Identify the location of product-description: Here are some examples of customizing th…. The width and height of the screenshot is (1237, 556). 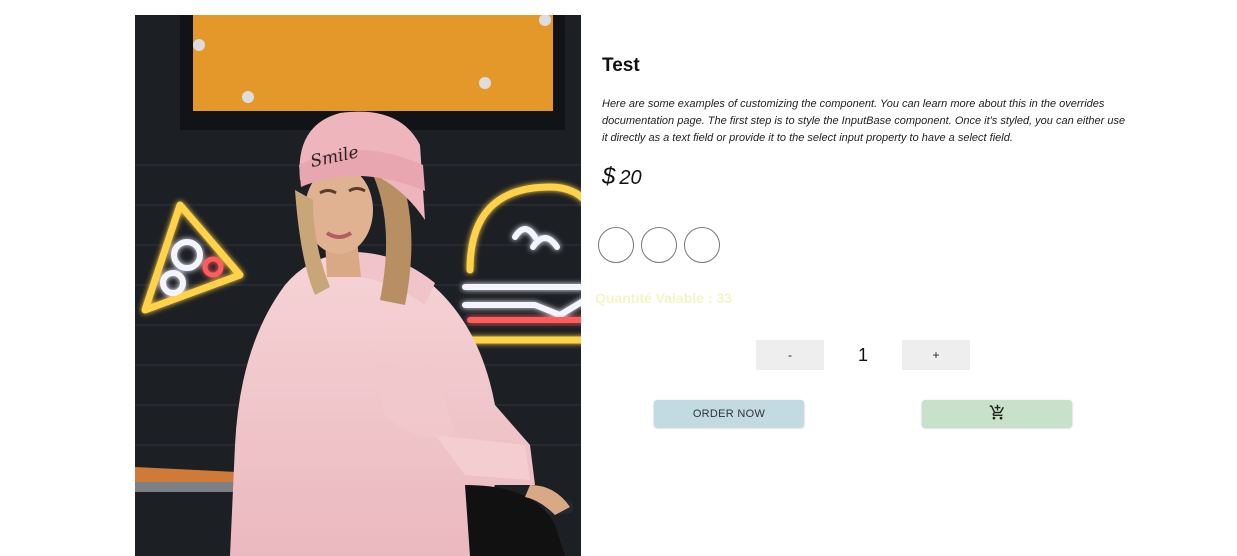
(864, 121).